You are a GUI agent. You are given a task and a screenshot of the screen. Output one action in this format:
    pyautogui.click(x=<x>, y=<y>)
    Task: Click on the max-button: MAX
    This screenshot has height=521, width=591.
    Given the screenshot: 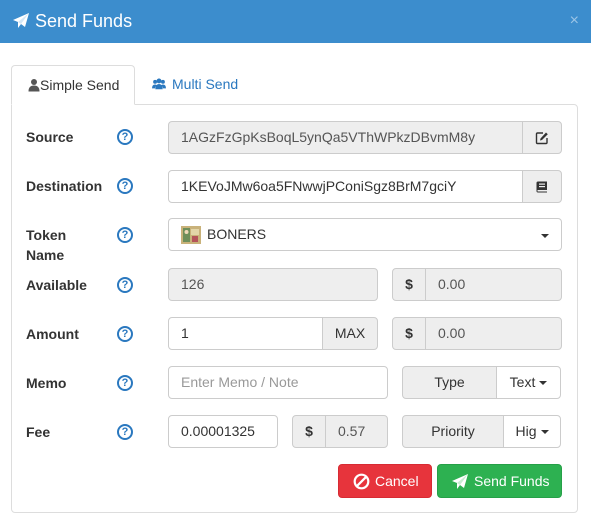 What is the action you would take?
    pyautogui.click(x=350, y=333)
    